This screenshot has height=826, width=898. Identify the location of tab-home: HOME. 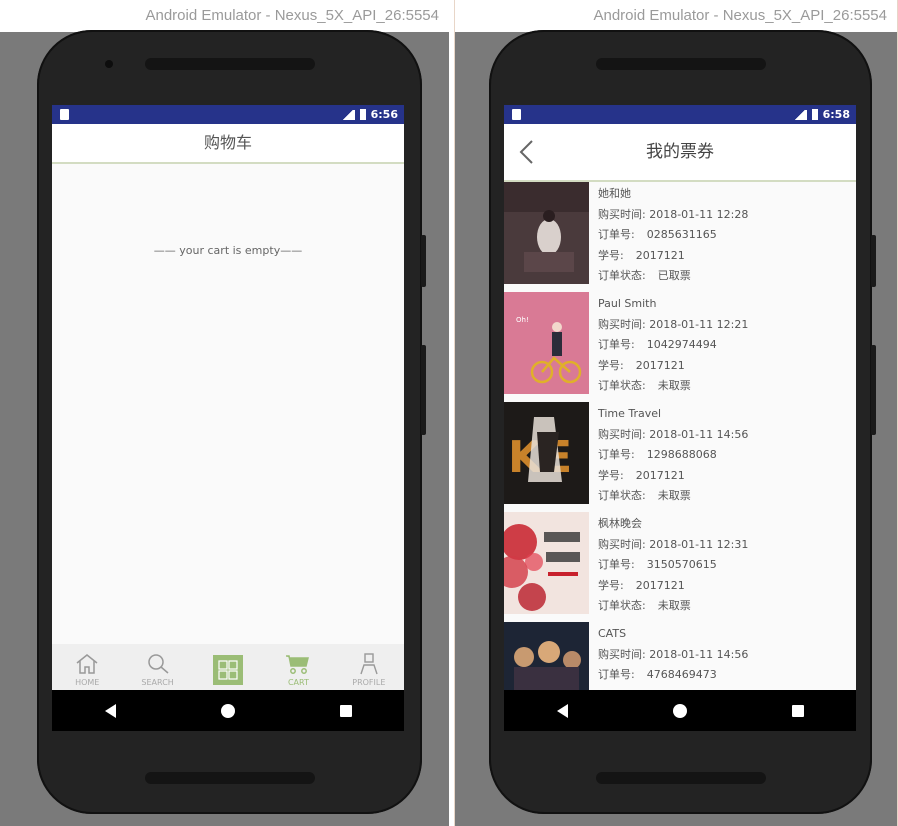
(87, 667).